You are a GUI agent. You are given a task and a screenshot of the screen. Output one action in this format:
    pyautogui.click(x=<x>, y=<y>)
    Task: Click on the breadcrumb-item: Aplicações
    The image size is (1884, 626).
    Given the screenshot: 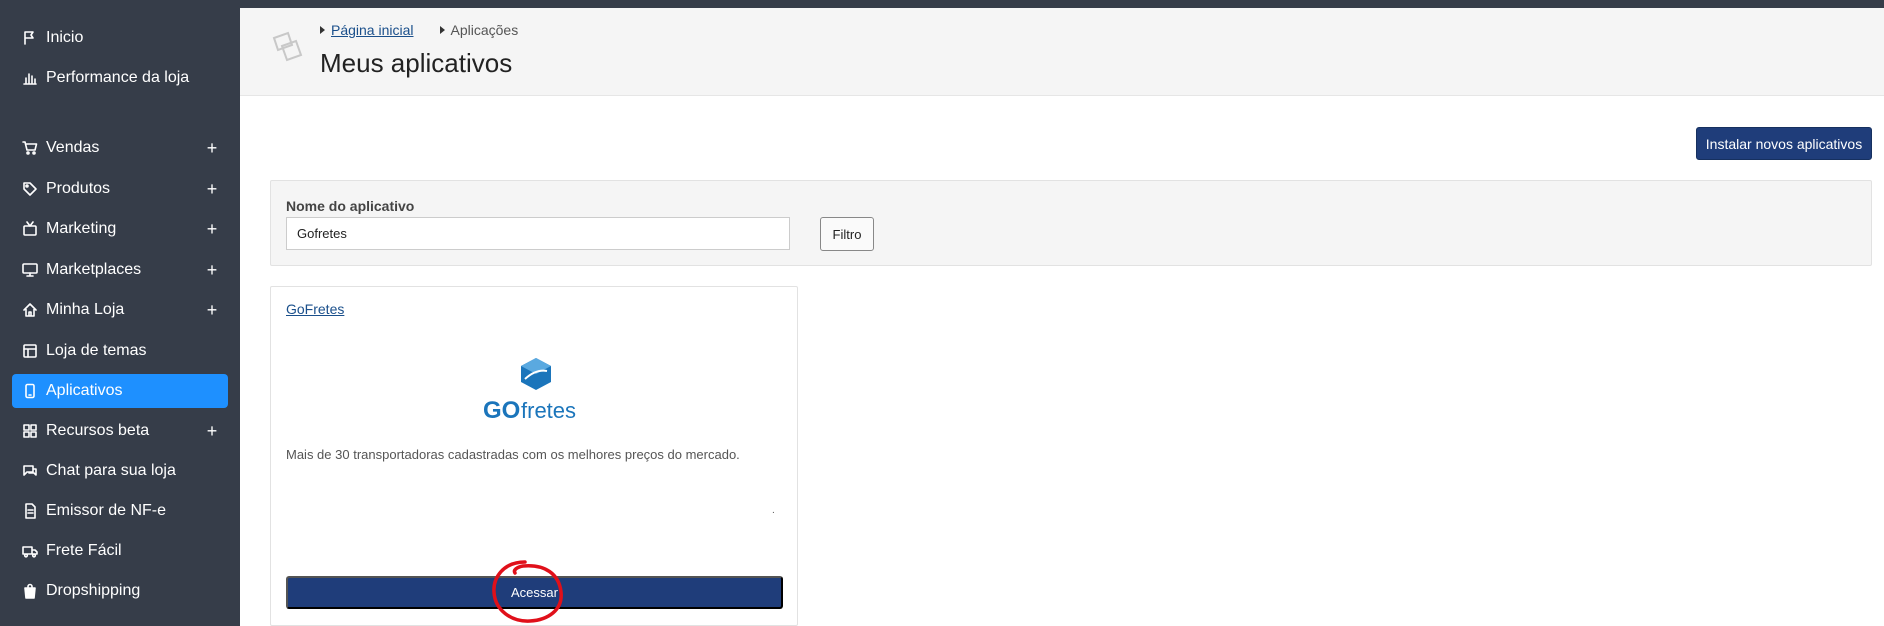 What is the action you would take?
    pyautogui.click(x=479, y=30)
    